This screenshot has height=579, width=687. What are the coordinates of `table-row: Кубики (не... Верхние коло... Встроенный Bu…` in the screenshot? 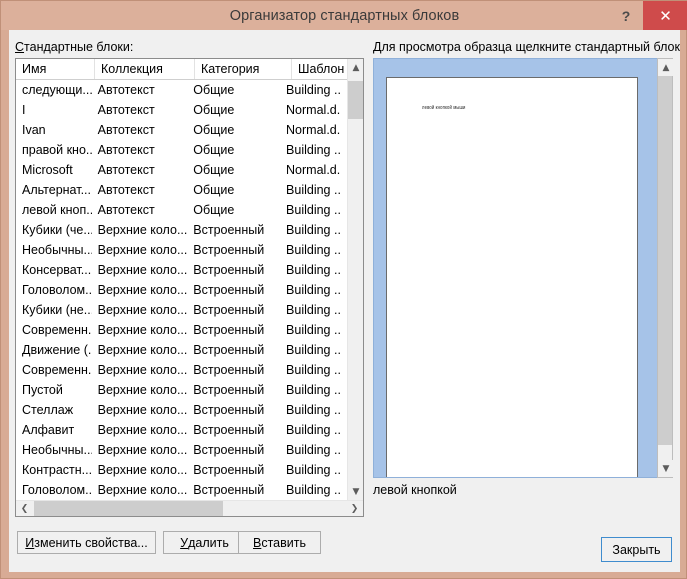 It's located at (182, 310).